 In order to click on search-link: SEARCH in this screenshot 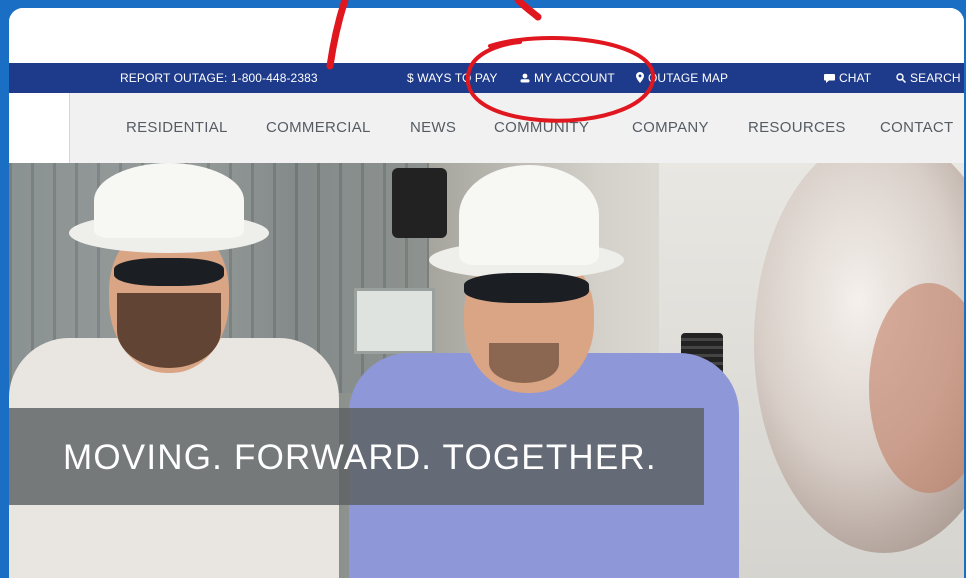, I will do `click(928, 78)`.